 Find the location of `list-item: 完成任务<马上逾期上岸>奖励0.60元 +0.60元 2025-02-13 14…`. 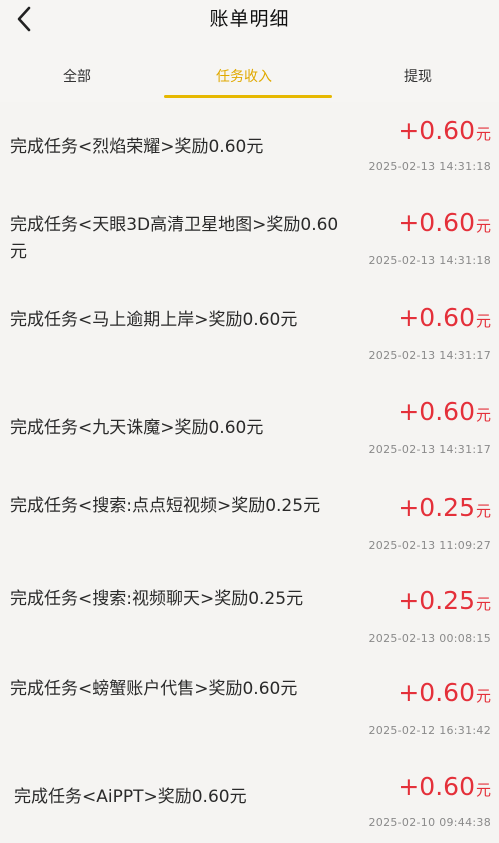

list-item: 完成任务<马上逾期上岸>奖励0.60元 +0.60元 2025-02-13 14… is located at coordinates (249, 334).